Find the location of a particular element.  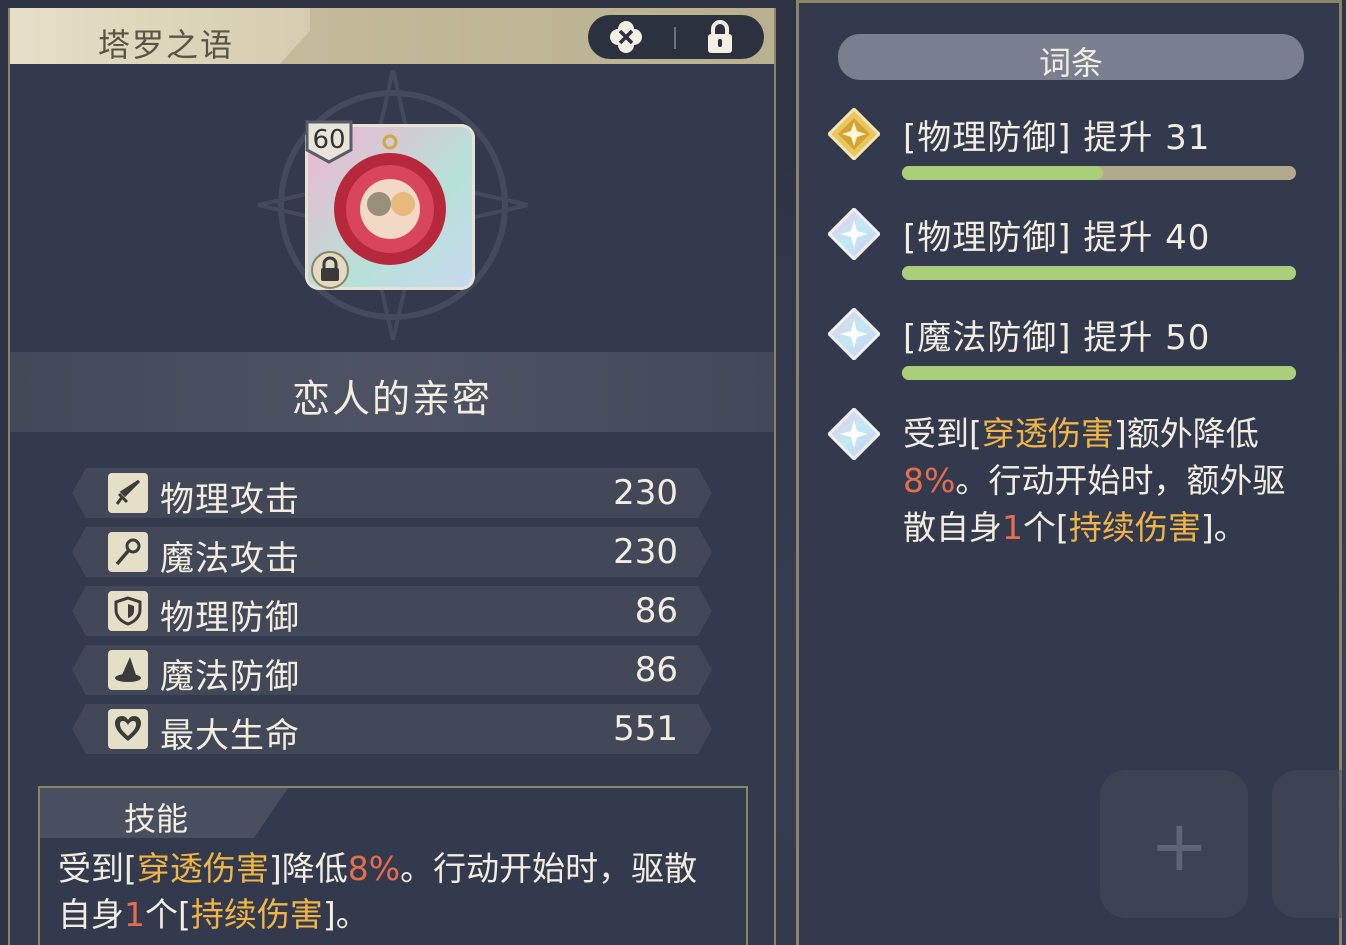

card-name: 恋人的亲密 is located at coordinates (391, 399).